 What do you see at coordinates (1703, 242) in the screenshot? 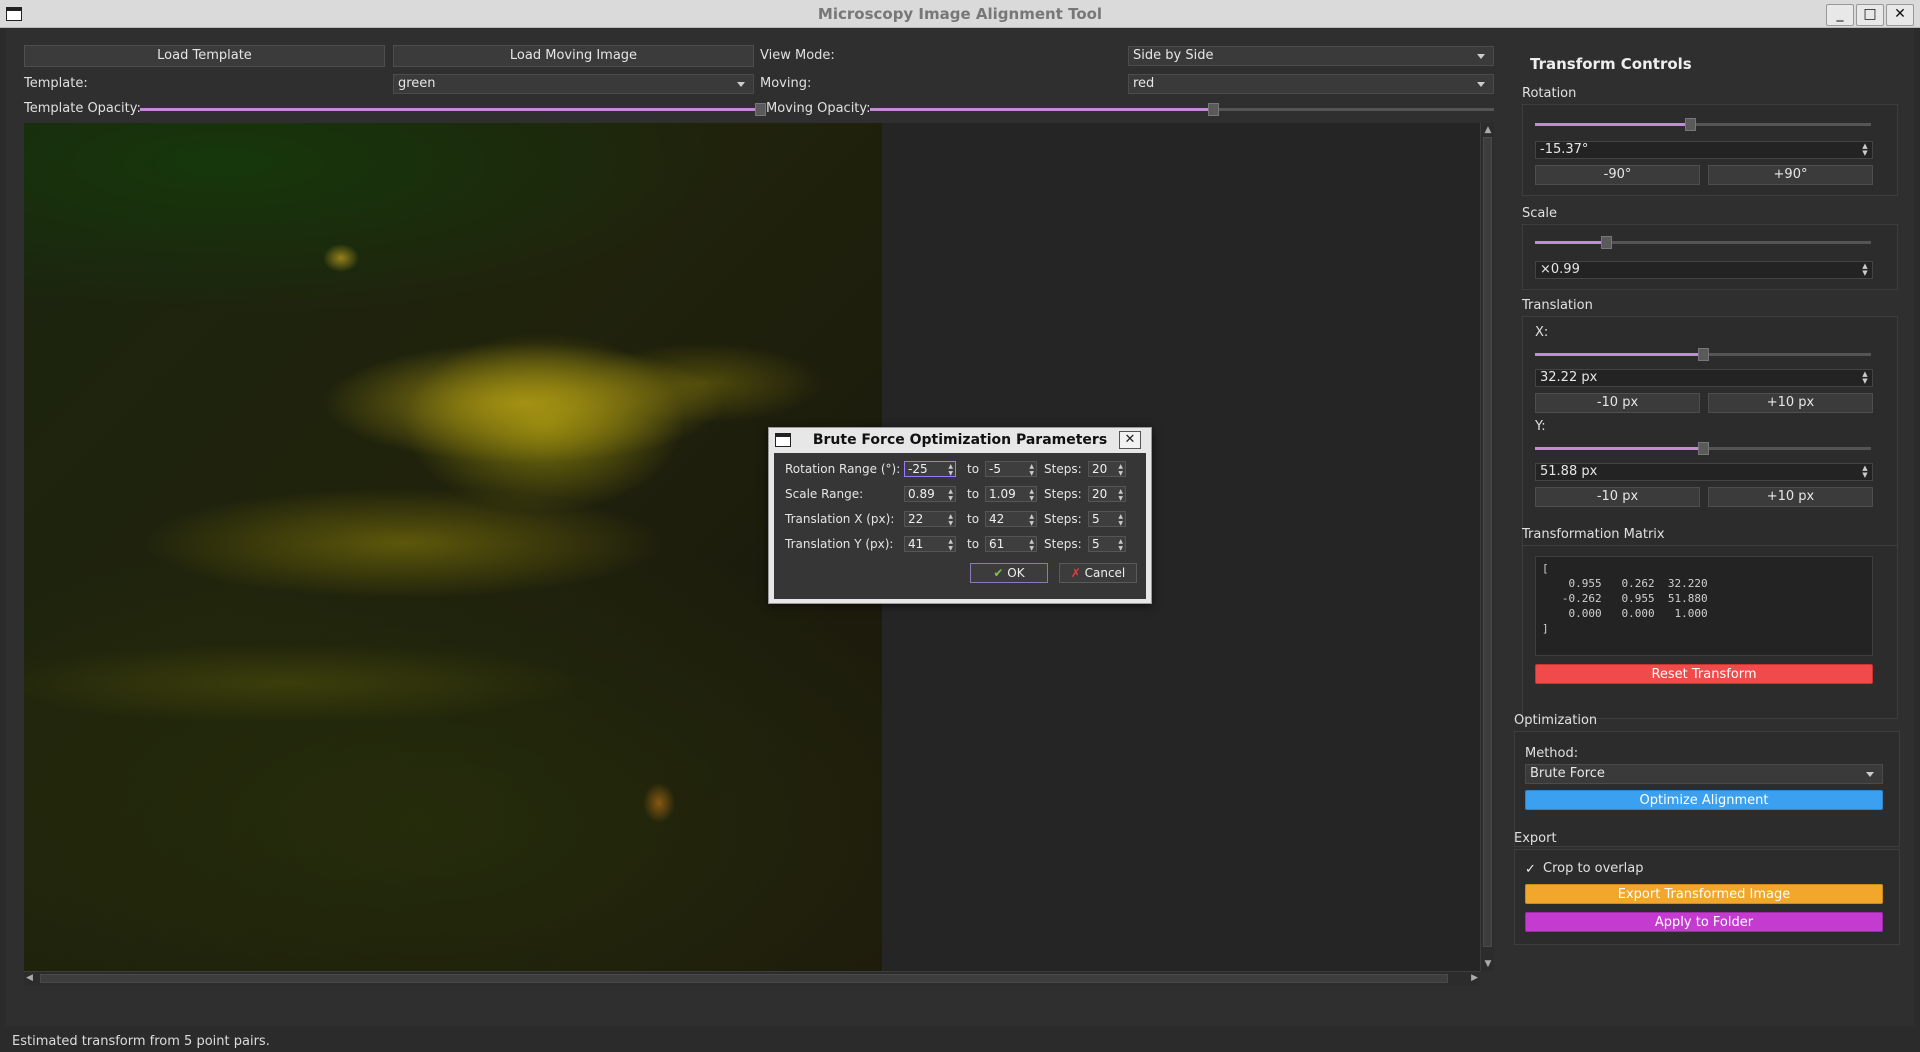
I see `scale-slider` at bounding box center [1703, 242].